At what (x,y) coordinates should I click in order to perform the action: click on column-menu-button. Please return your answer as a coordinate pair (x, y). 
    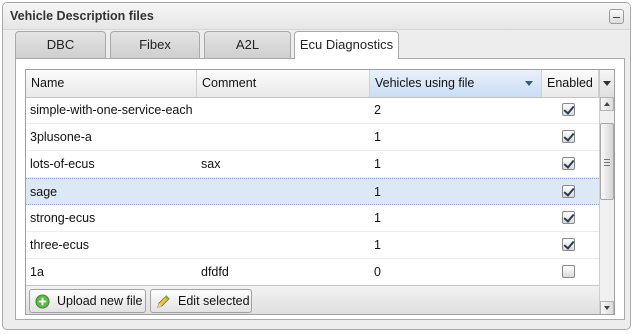
    Looking at the image, I should click on (606, 83).